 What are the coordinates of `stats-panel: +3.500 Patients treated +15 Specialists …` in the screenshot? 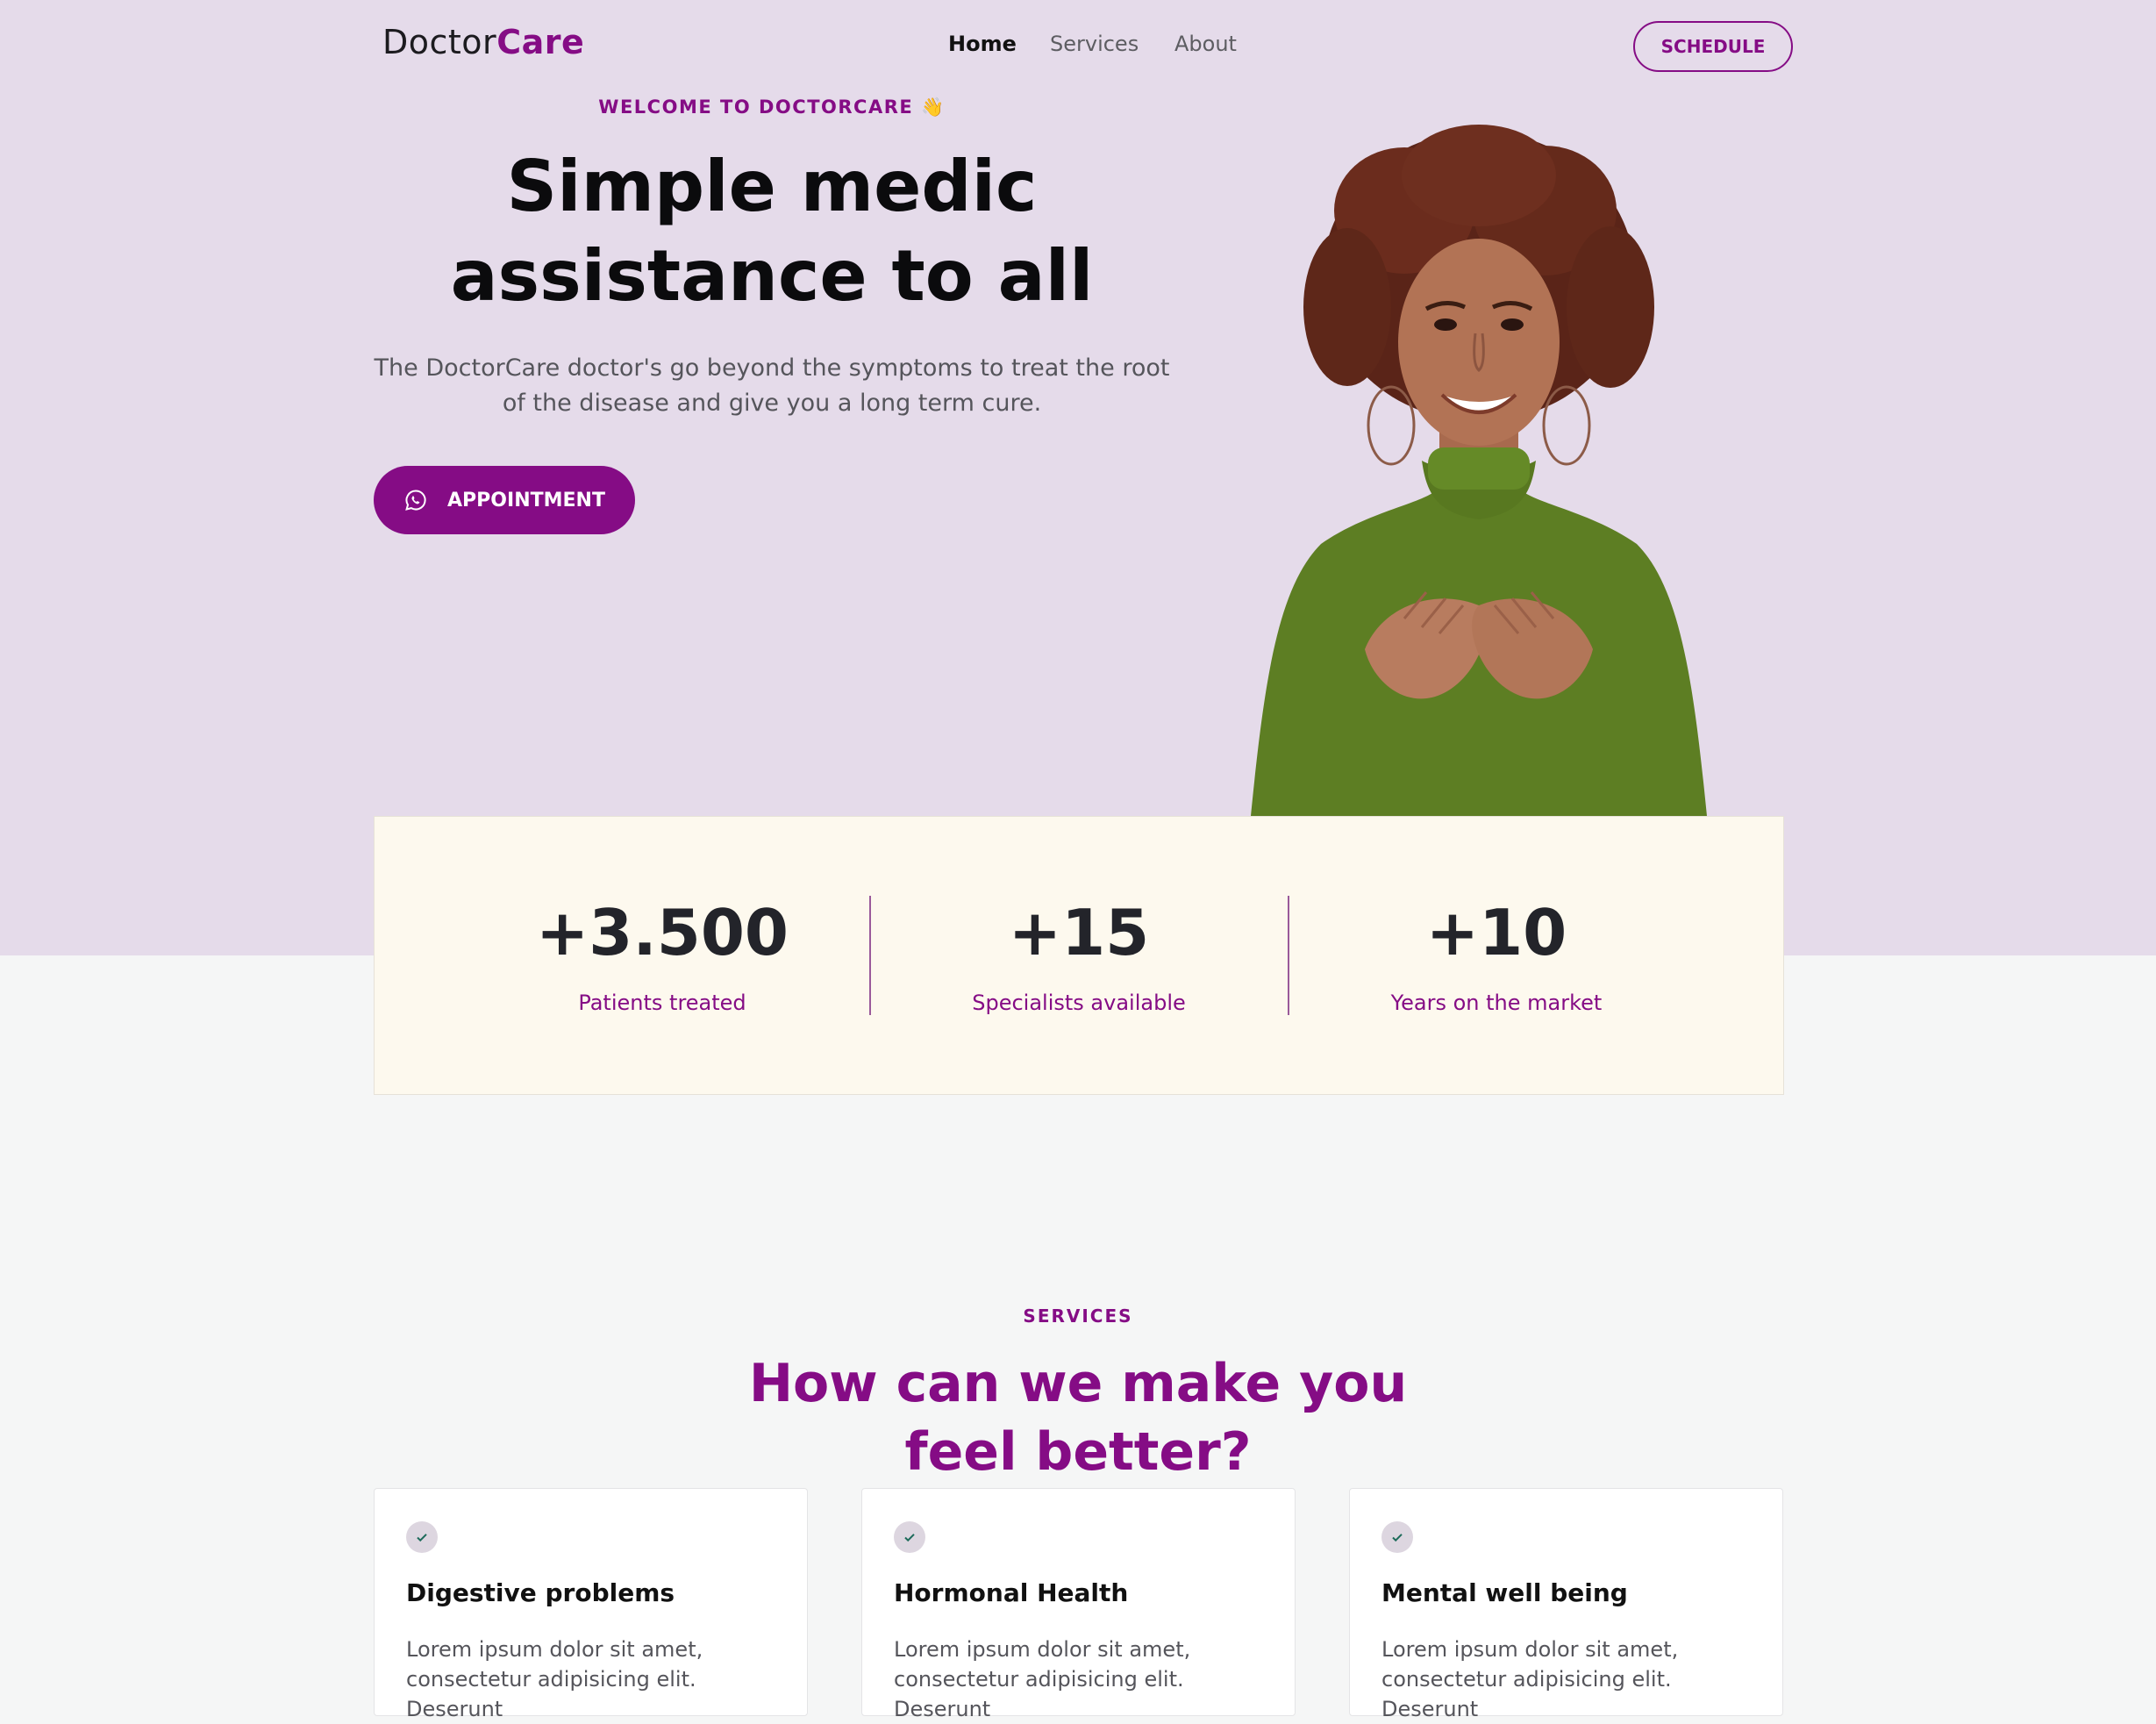 It's located at (1079, 956).